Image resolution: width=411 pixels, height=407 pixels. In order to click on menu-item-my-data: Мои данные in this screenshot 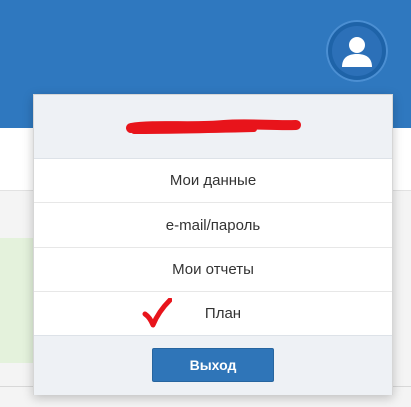, I will do `click(213, 180)`.